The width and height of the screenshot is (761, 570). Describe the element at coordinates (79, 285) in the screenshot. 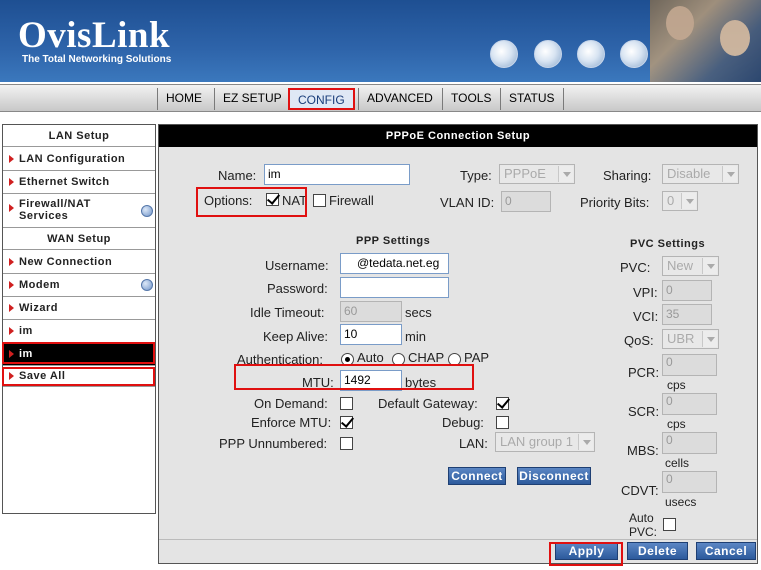

I see `sidebar-item-modem: Modem` at that location.